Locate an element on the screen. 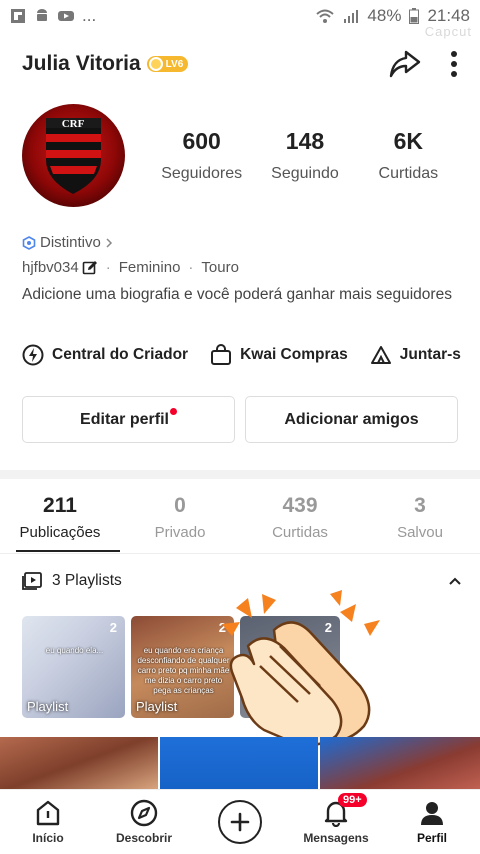  nav-label: Início is located at coordinates (48, 838).